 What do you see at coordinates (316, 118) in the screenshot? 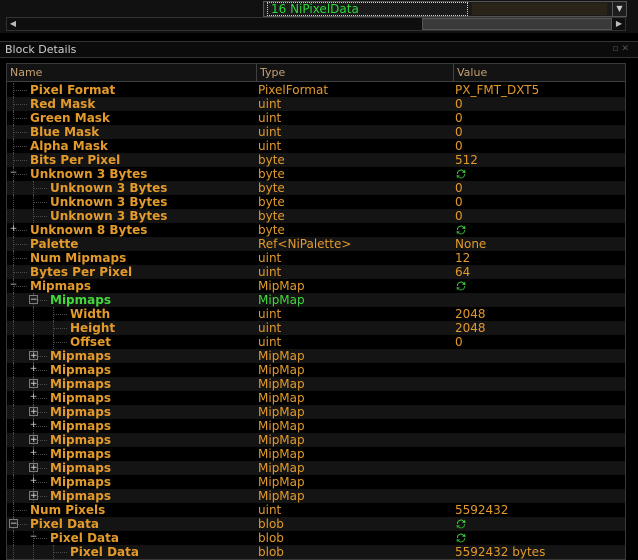
I see `tree-row: Green Mask uint 0` at bounding box center [316, 118].